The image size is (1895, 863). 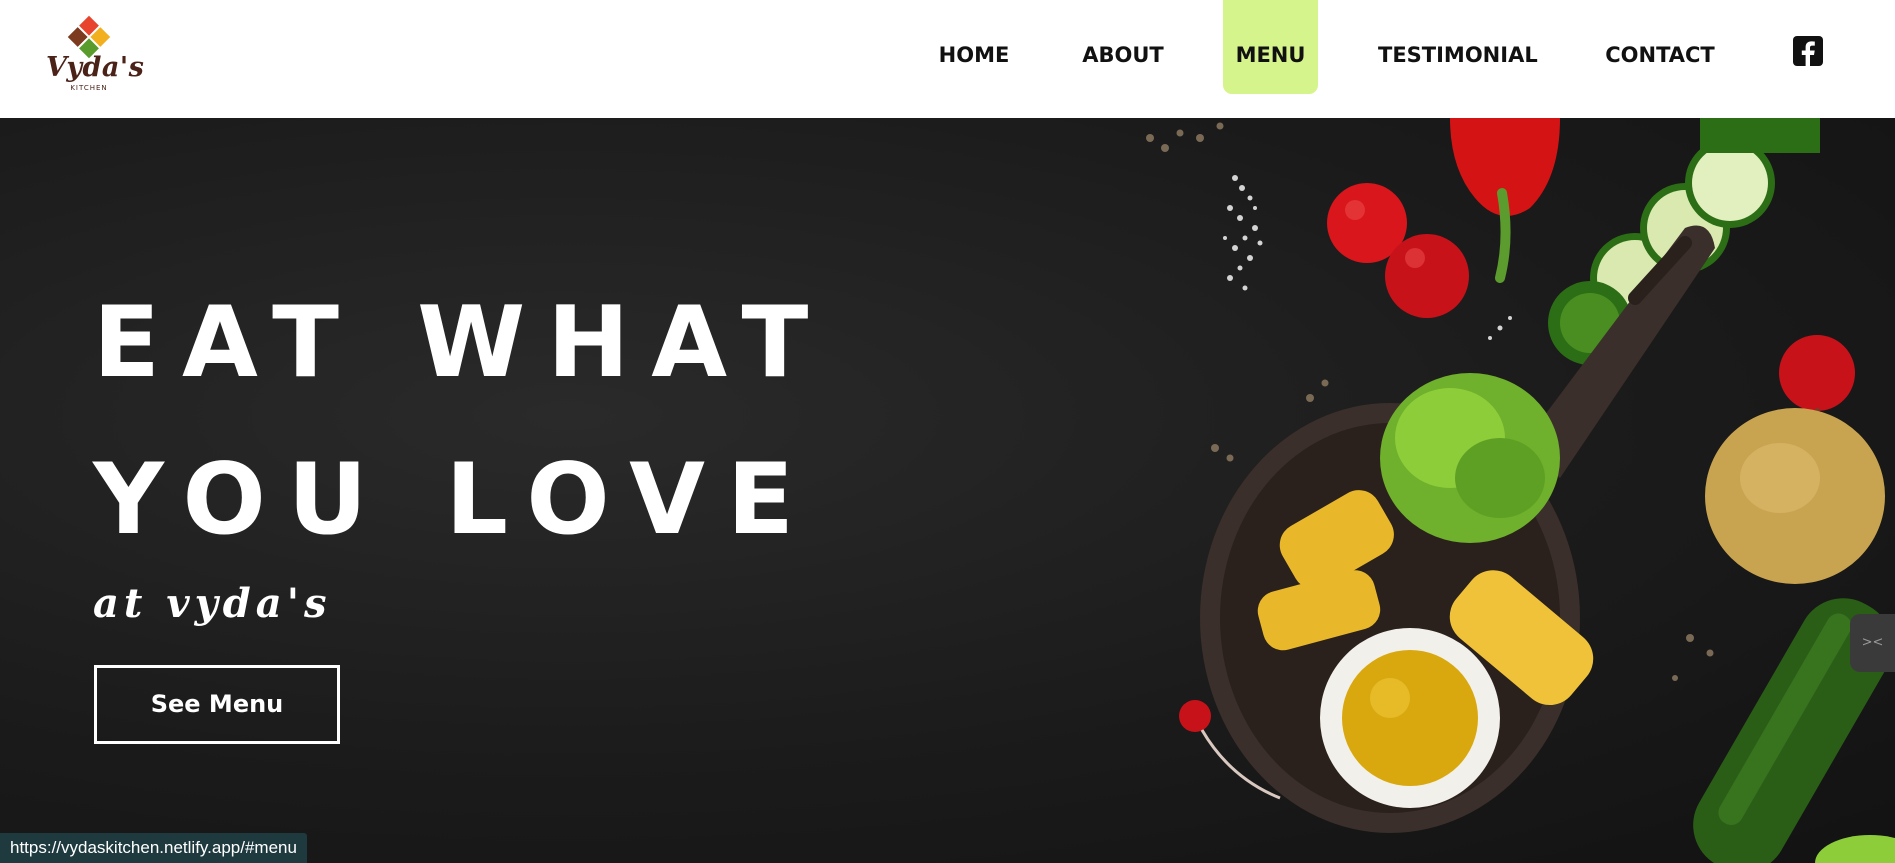 What do you see at coordinates (153, 848) in the screenshot?
I see `status-bar-url: https://vydaskitchen.netlify.app/#menu` at bounding box center [153, 848].